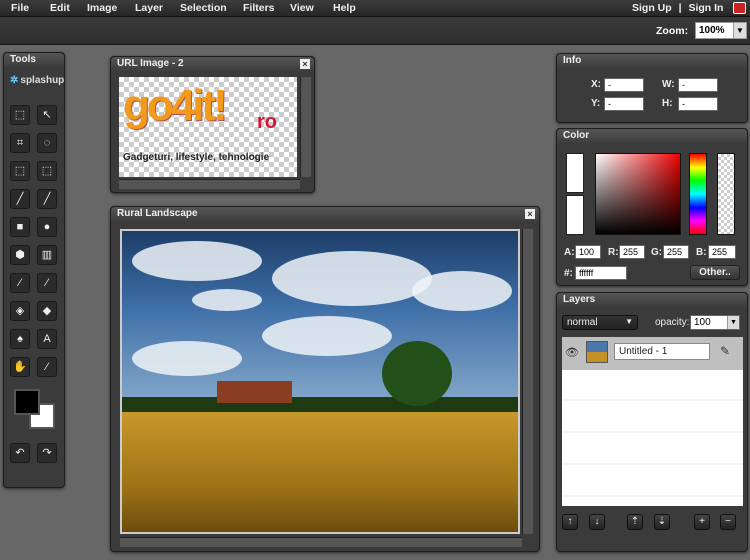 This screenshot has height=560, width=750. I want to click on tools-title: Tools, so click(34, 60).